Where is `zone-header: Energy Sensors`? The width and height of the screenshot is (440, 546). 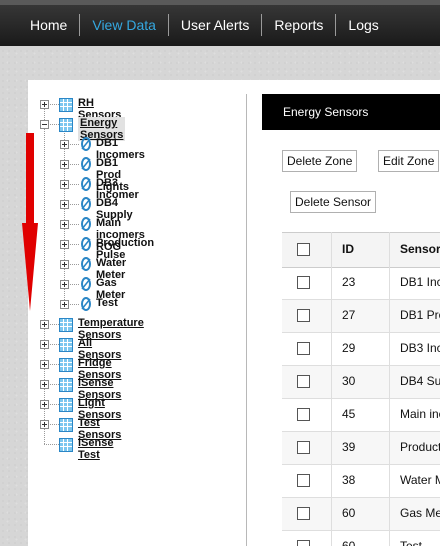
zone-header: Energy Sensors is located at coordinates (351, 112).